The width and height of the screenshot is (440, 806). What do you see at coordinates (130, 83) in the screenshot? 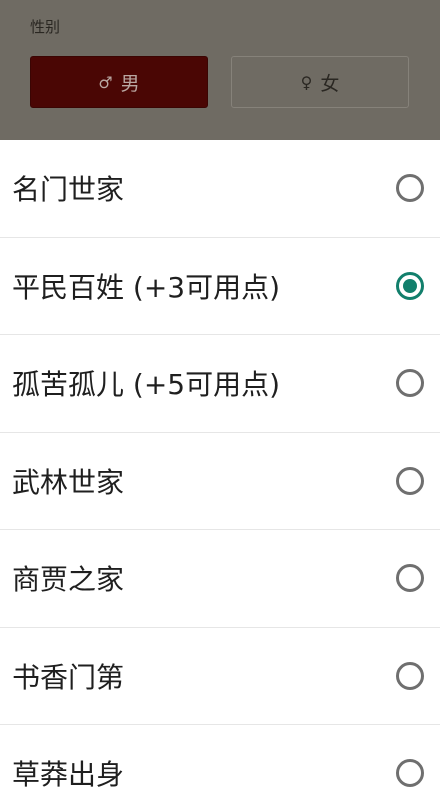
I see `gender-male-label: 男` at bounding box center [130, 83].